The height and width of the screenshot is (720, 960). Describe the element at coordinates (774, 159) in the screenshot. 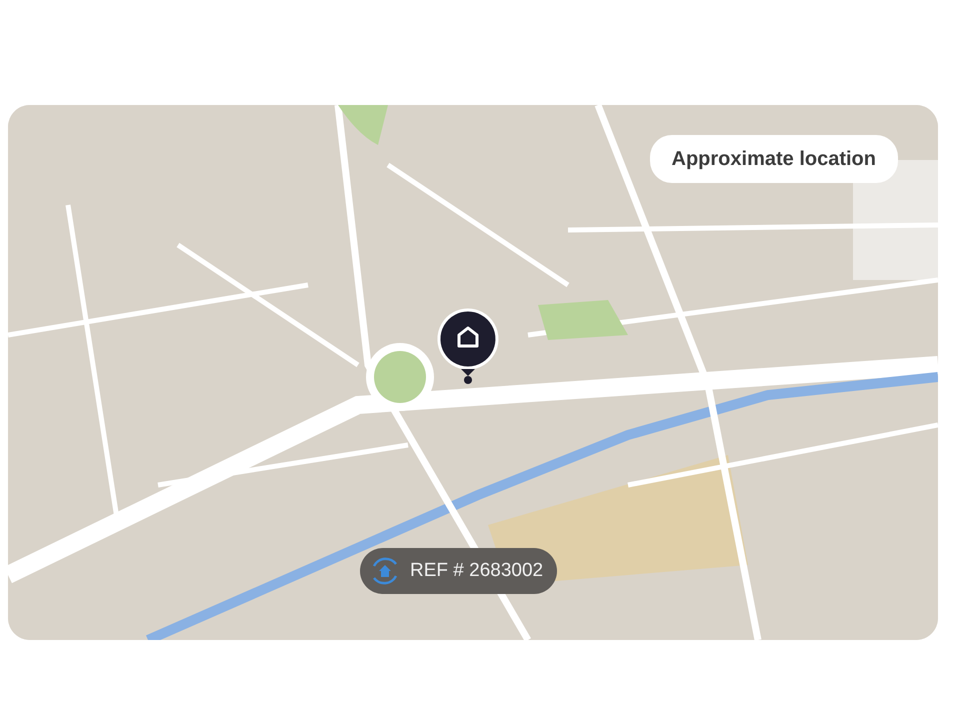

I see `approximate-location-label: Approximate location` at that location.